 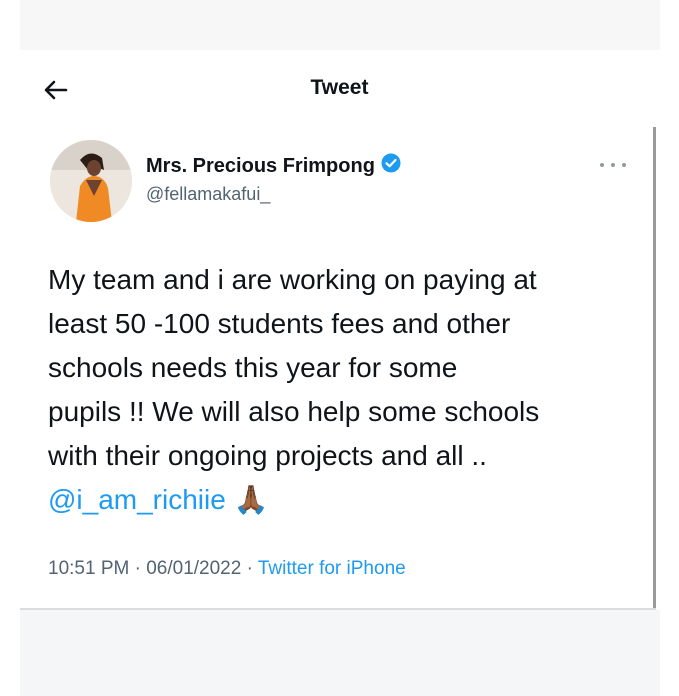 What do you see at coordinates (267, 455) in the screenshot?
I see `tweet-line: with their ongoing projects and all ..` at bounding box center [267, 455].